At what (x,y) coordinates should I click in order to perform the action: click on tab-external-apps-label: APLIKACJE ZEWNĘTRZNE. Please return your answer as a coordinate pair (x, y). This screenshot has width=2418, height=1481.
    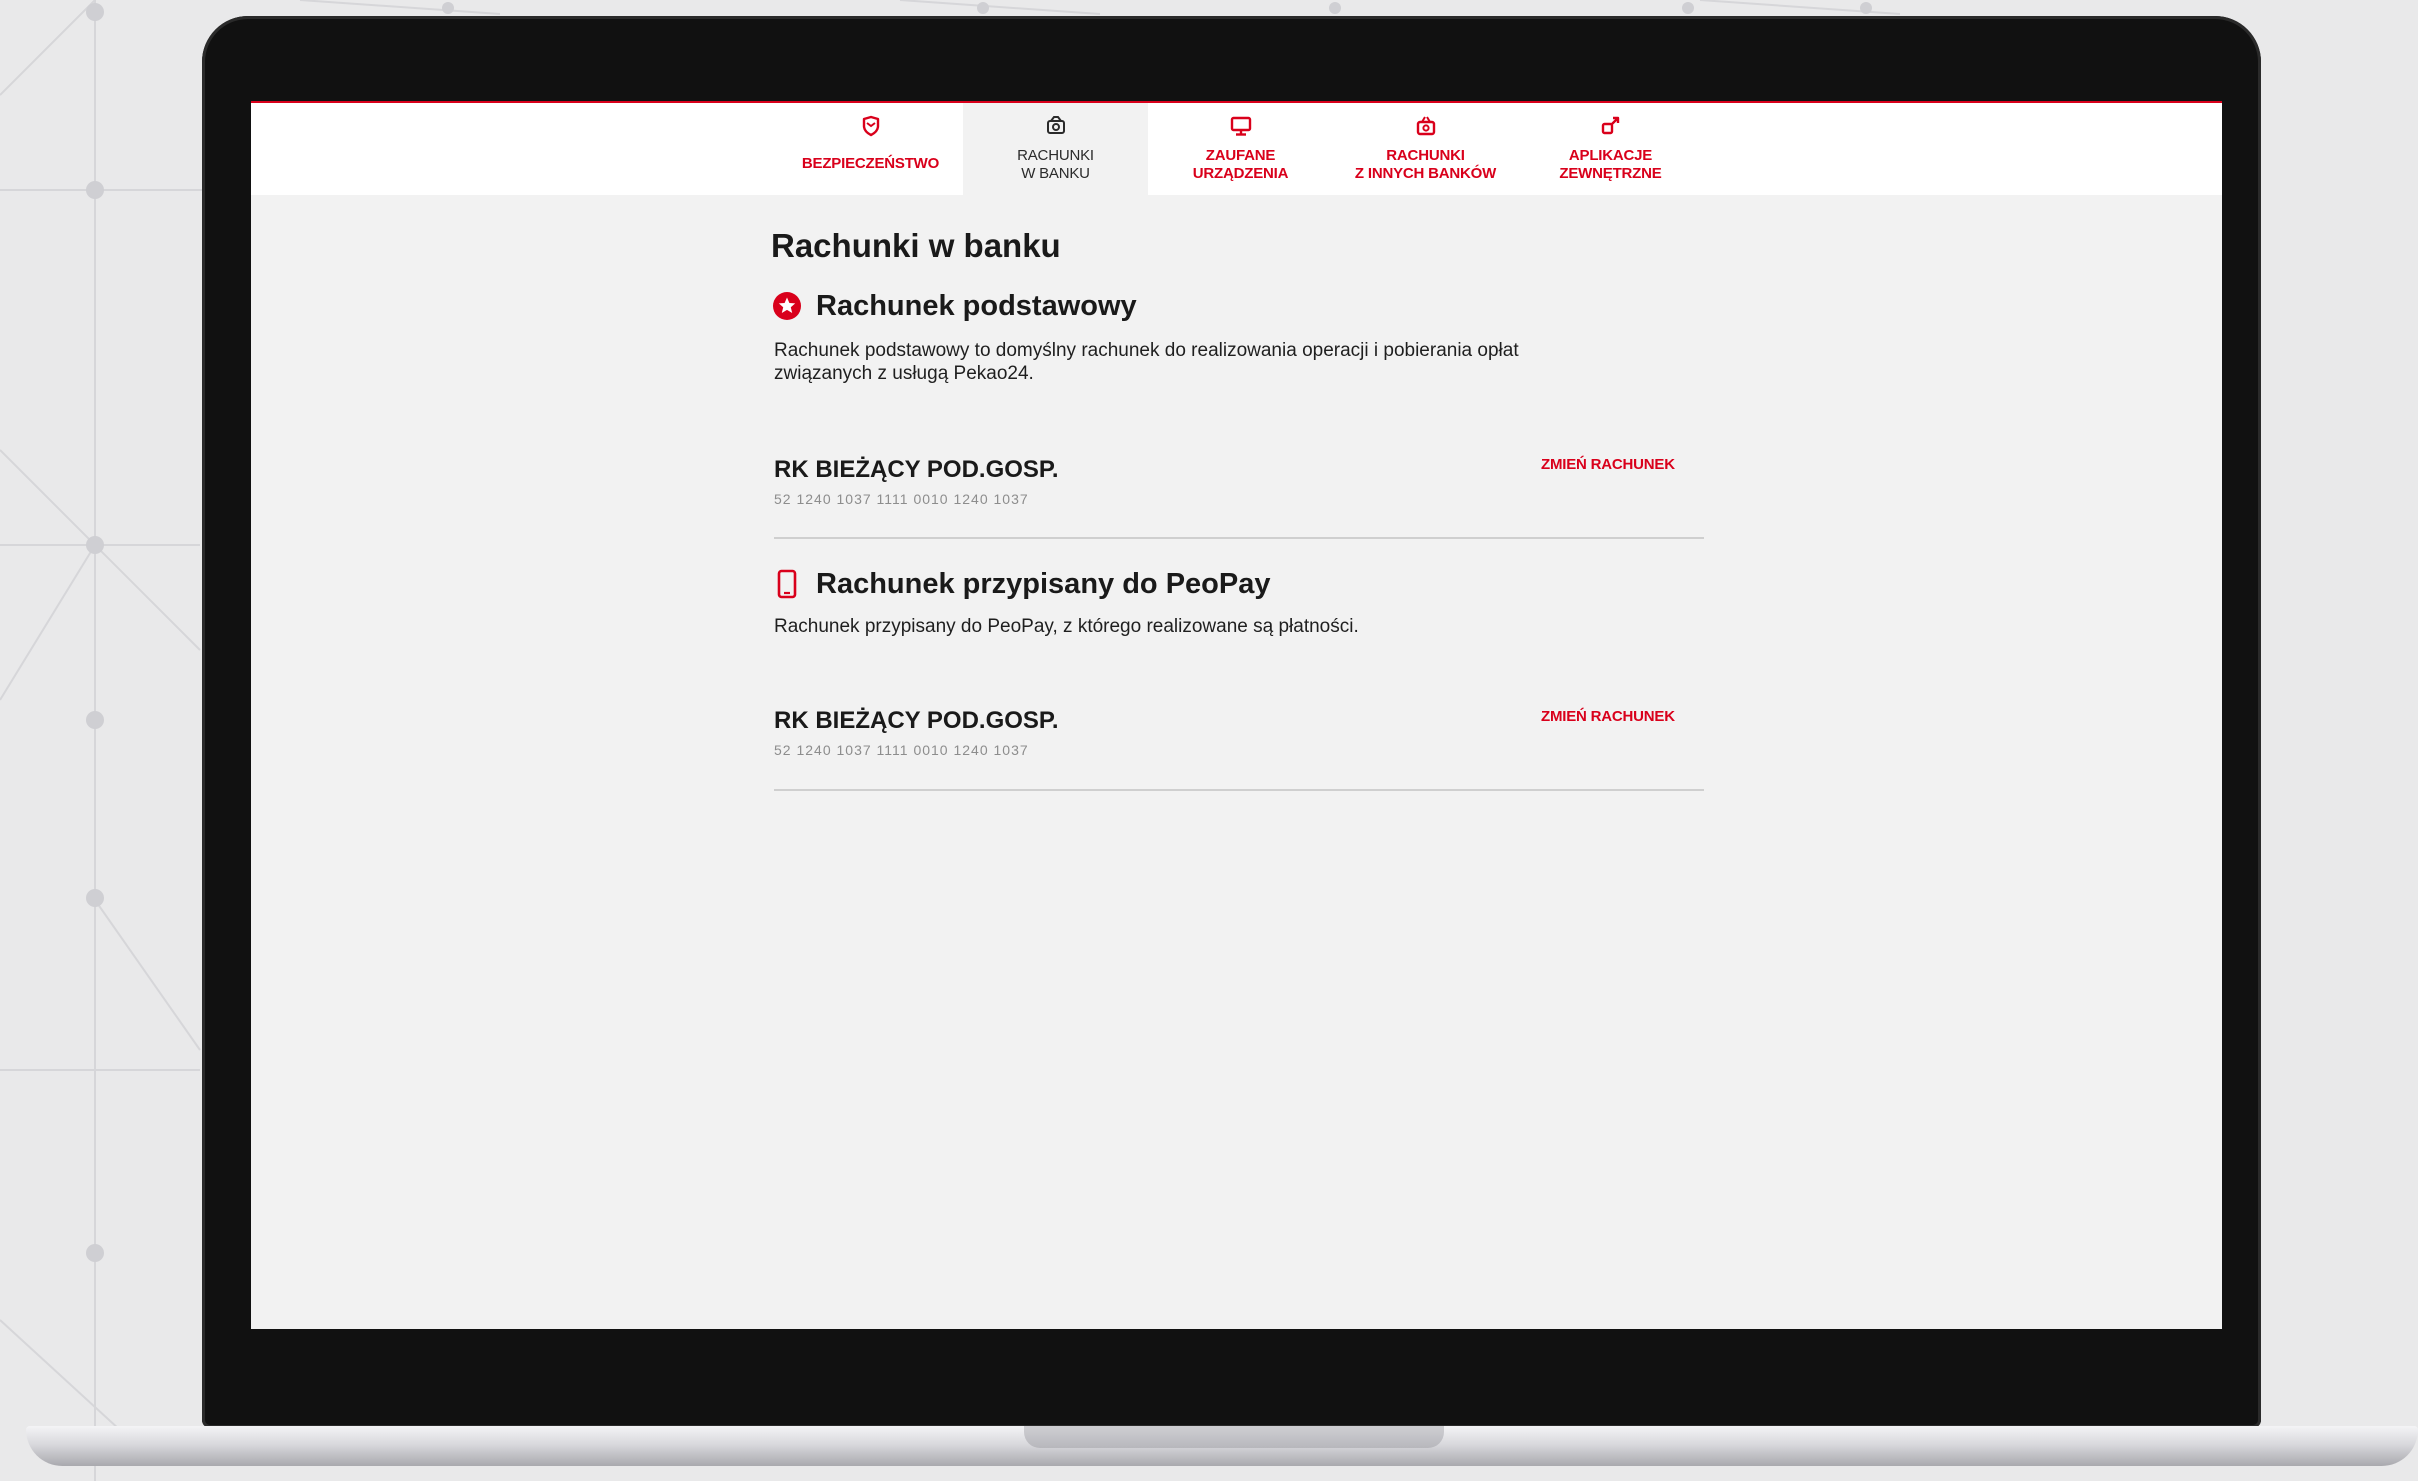
    Looking at the image, I should click on (1610, 165).